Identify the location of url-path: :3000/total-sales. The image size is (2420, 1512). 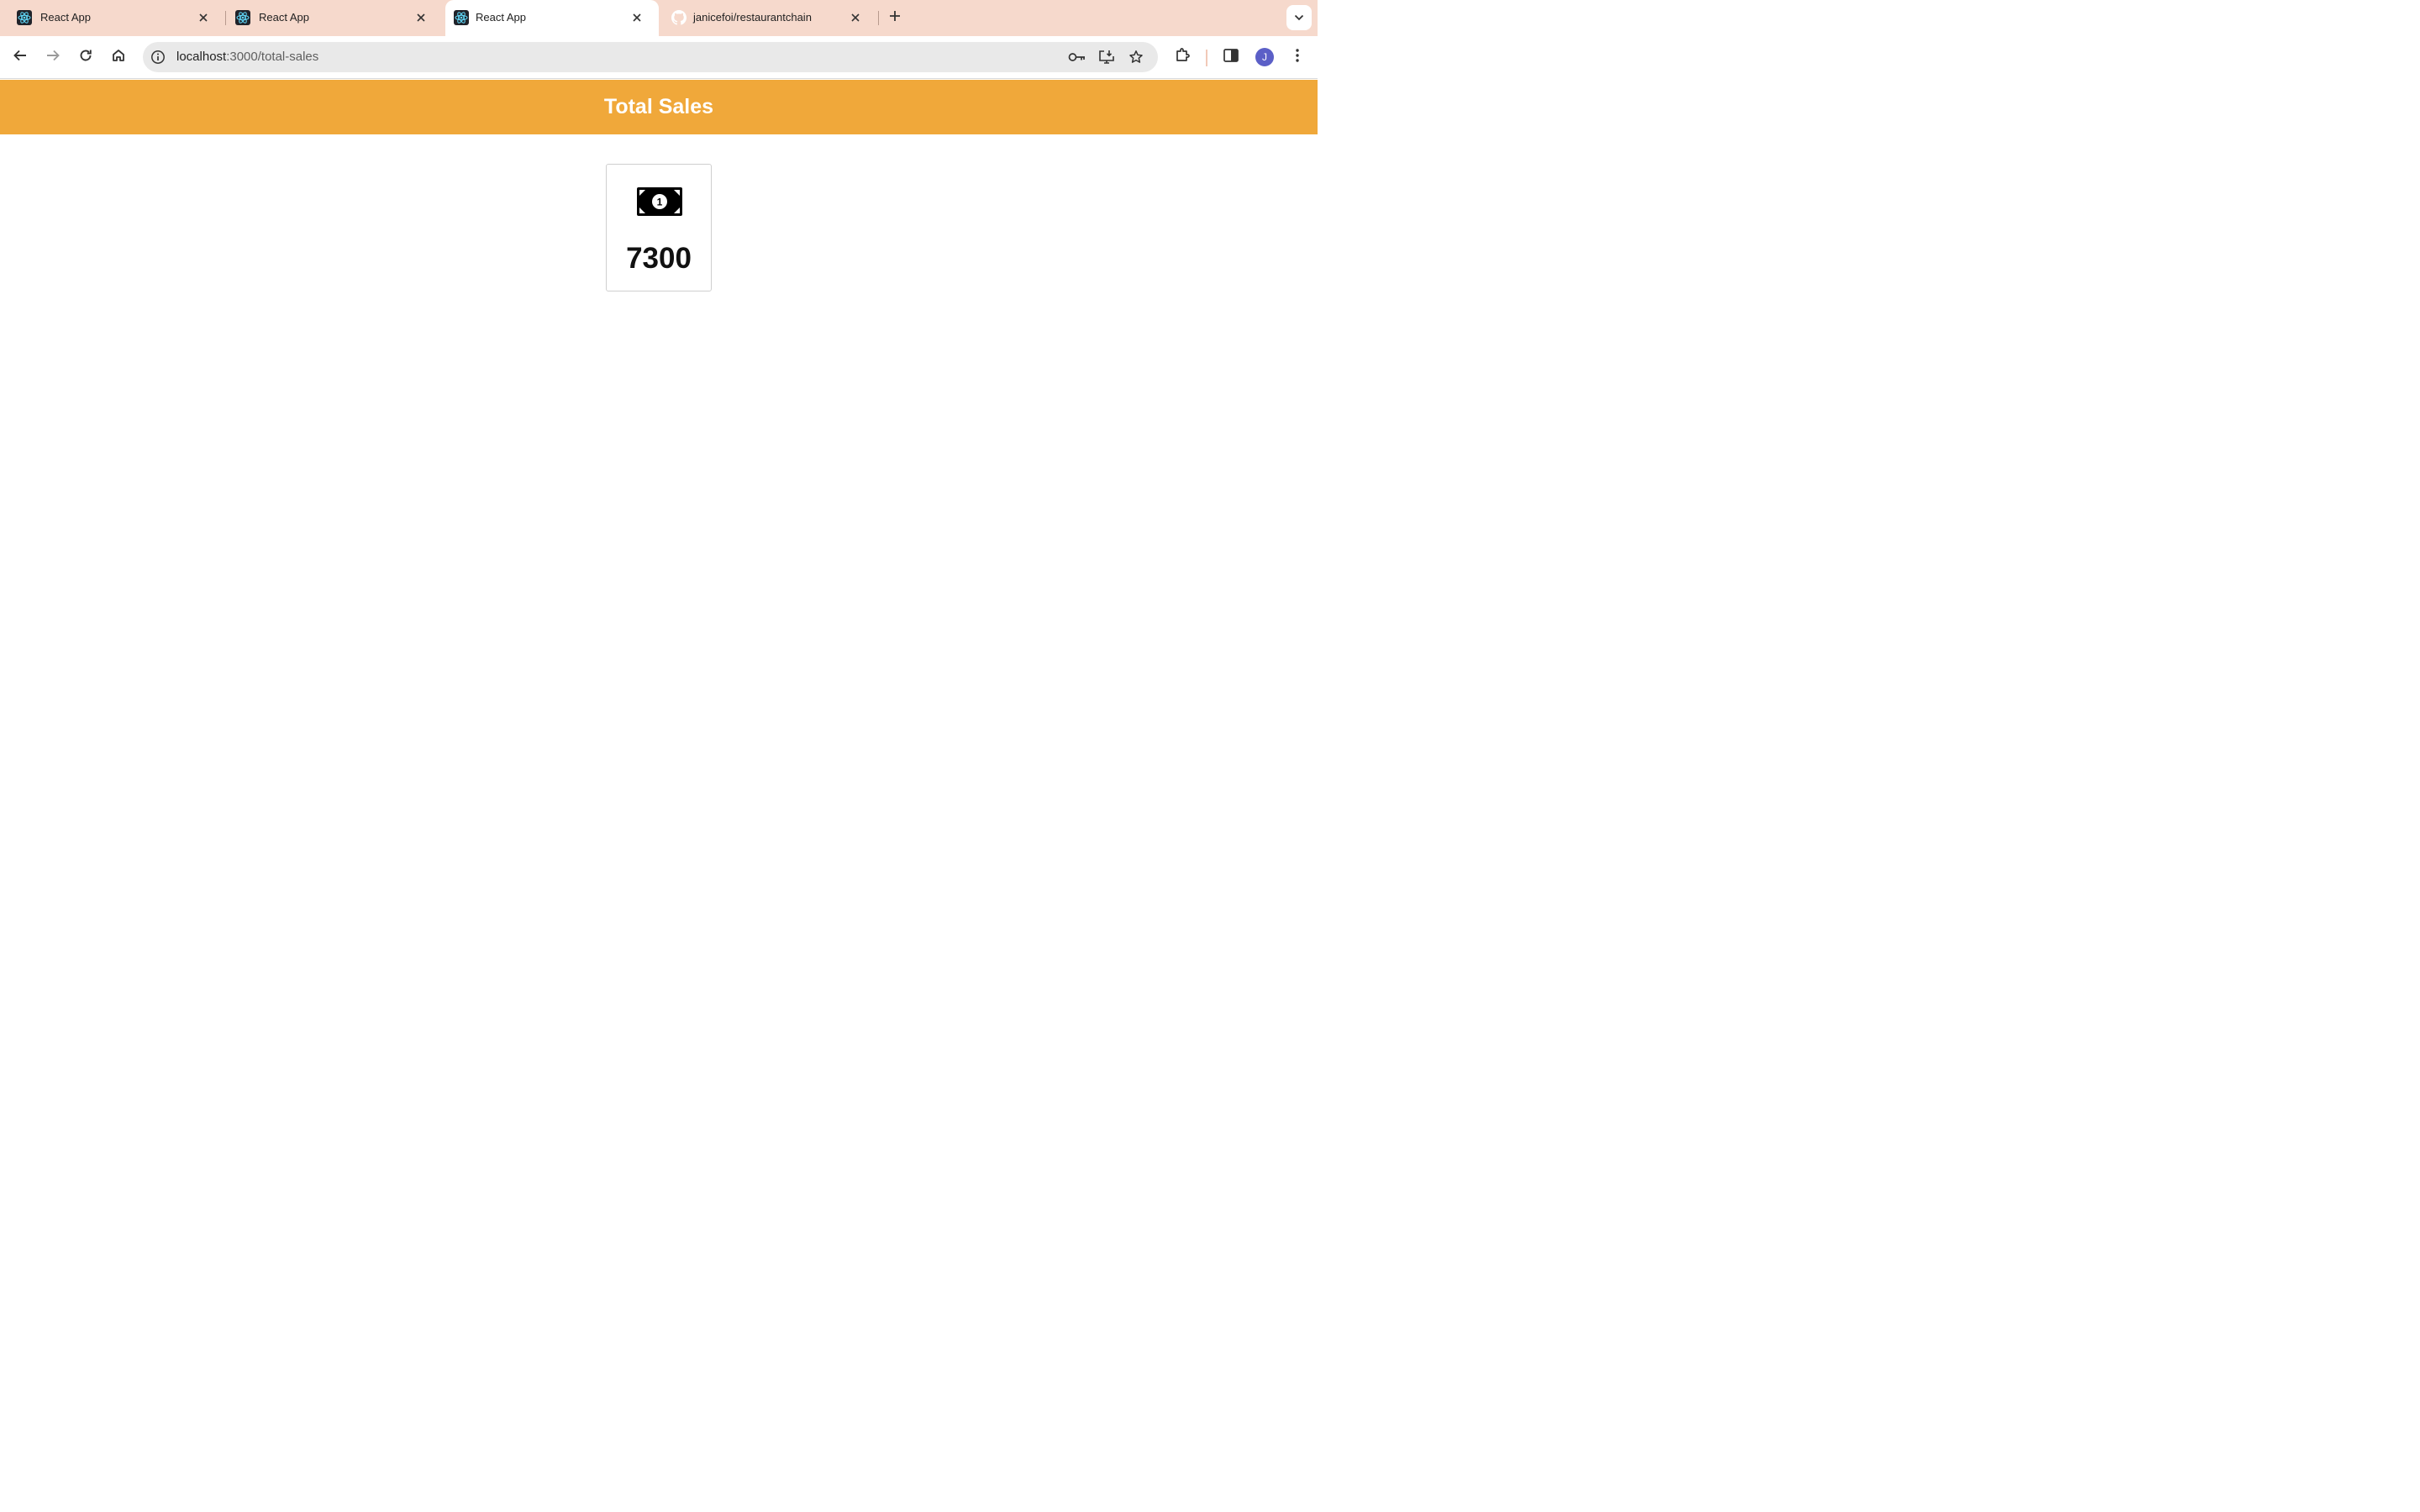
(272, 57).